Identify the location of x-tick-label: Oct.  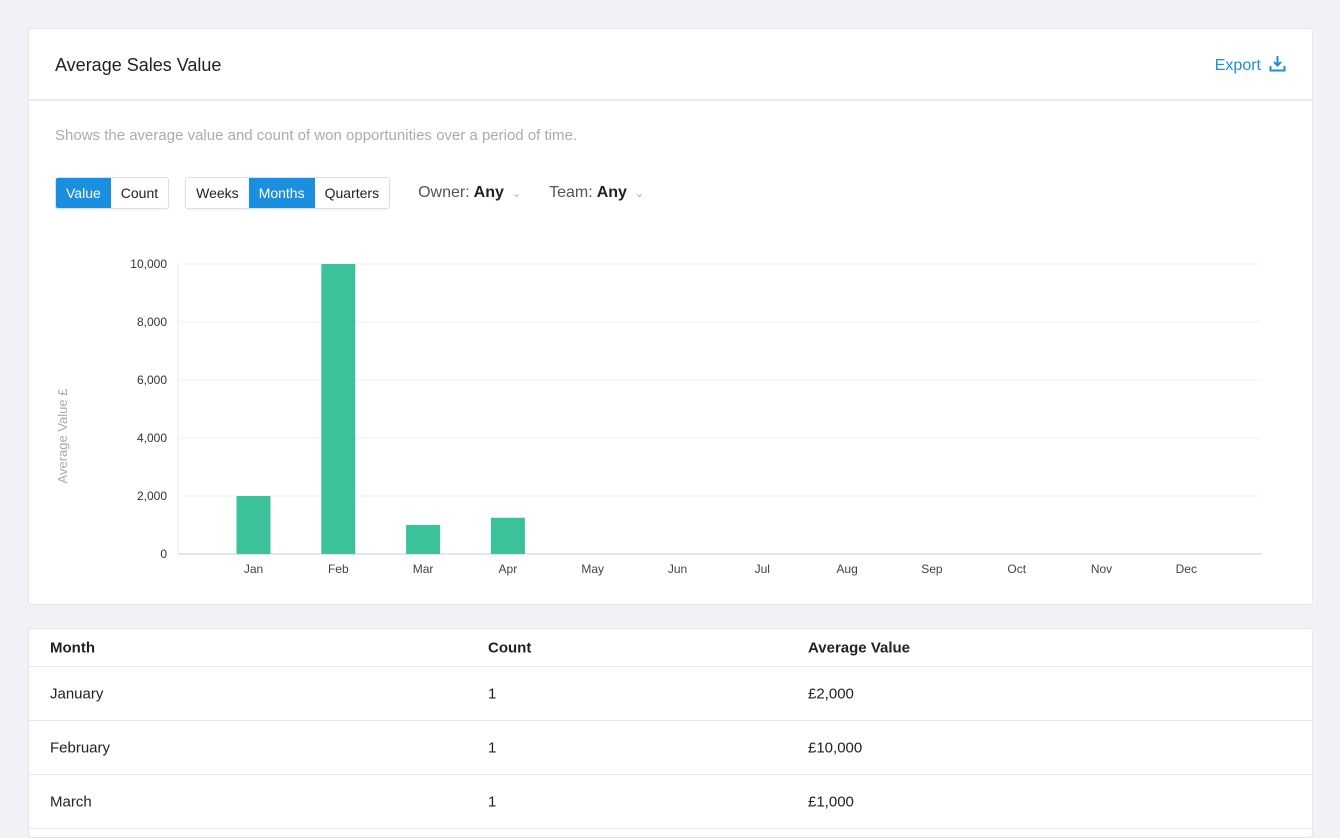
(1016, 569).